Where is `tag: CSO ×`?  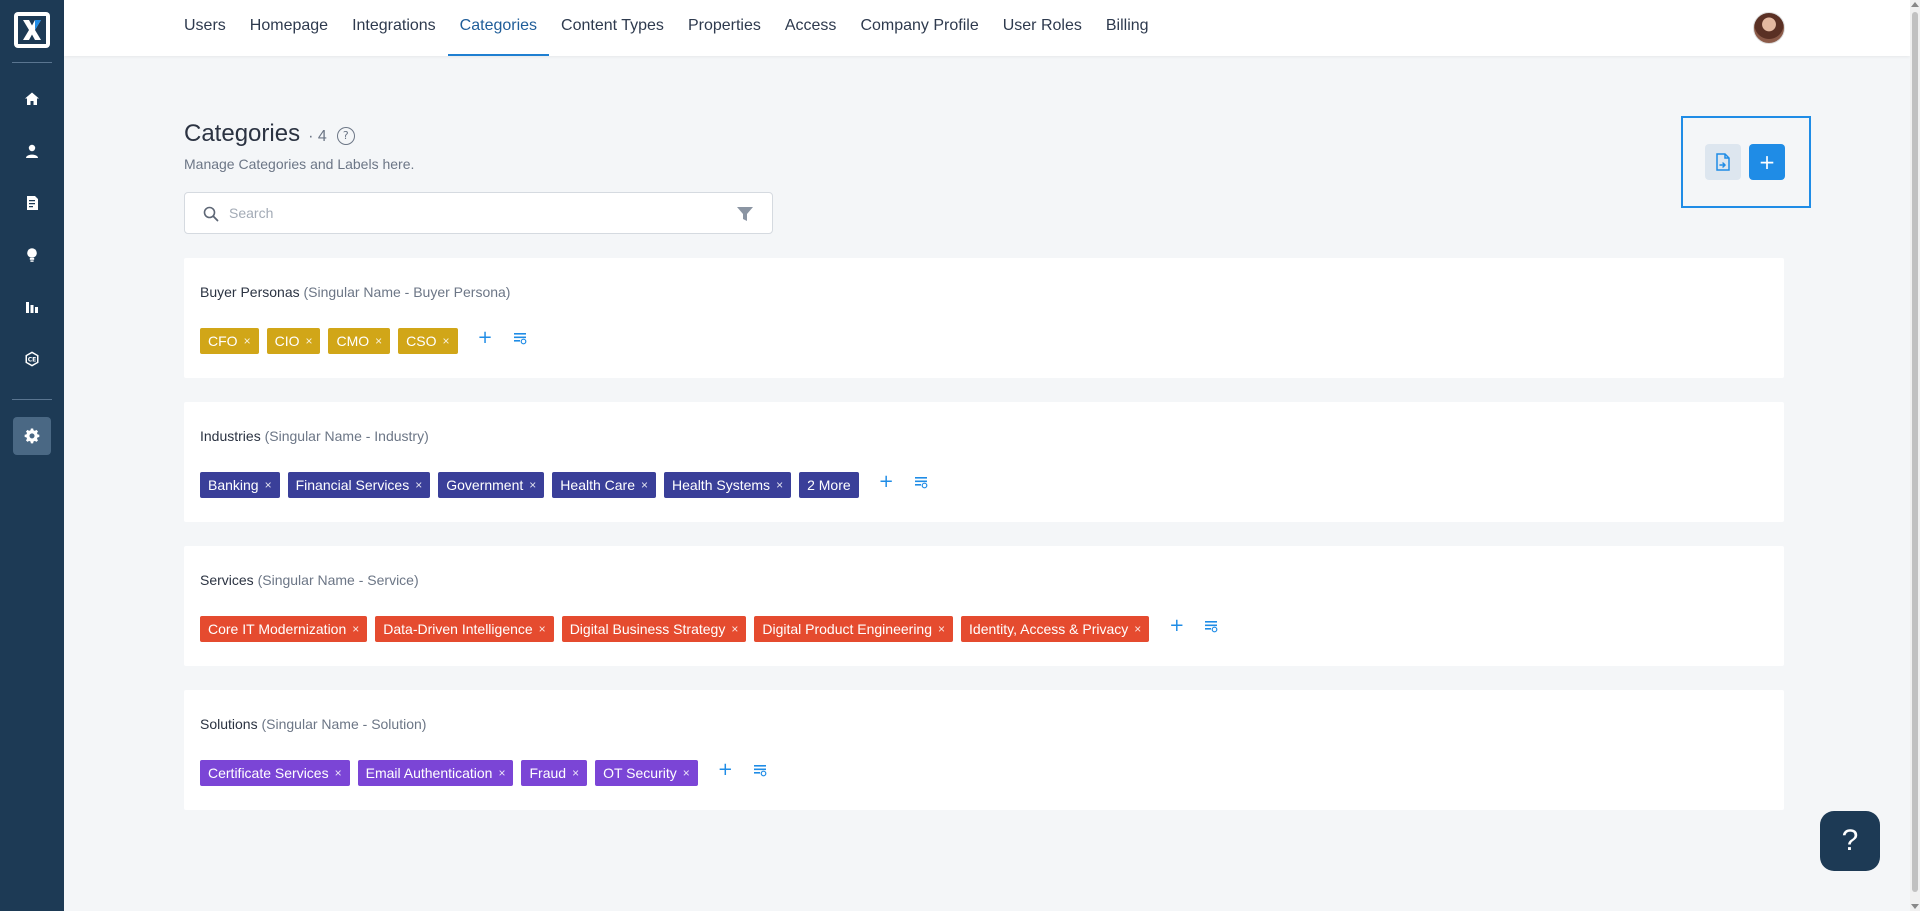
tag: CSO × is located at coordinates (428, 341).